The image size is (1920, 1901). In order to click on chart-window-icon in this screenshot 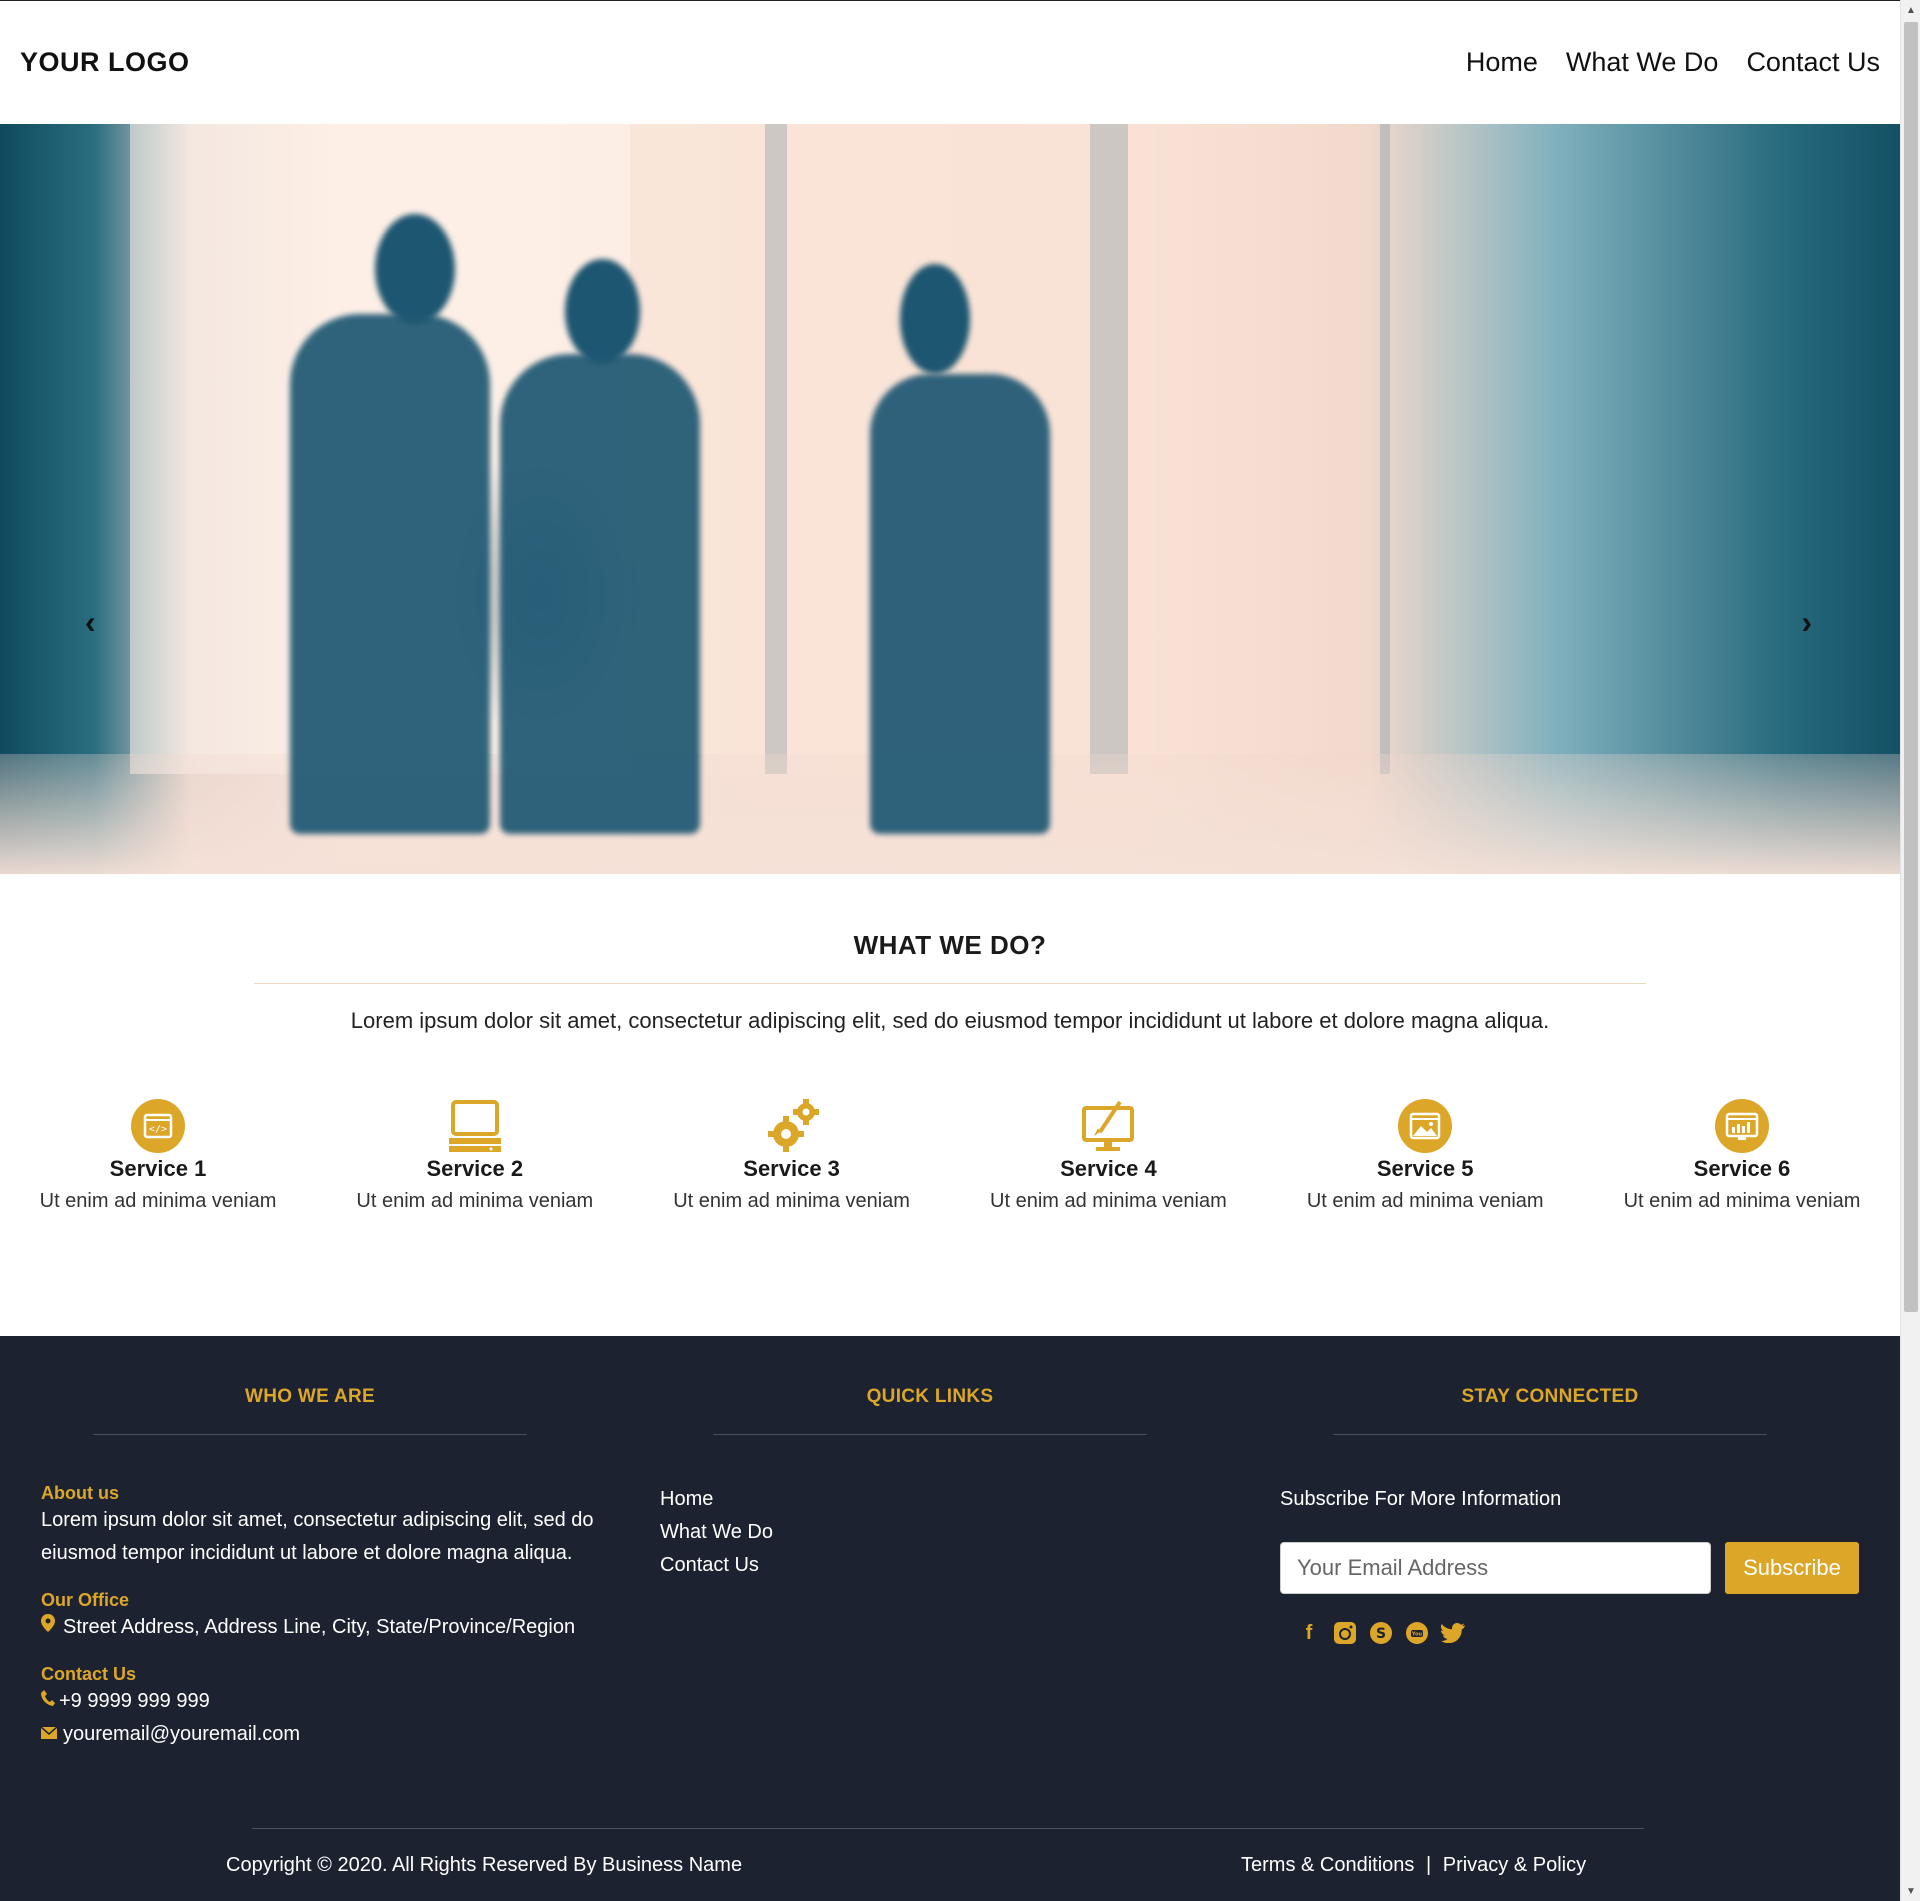, I will do `click(1742, 1126)`.